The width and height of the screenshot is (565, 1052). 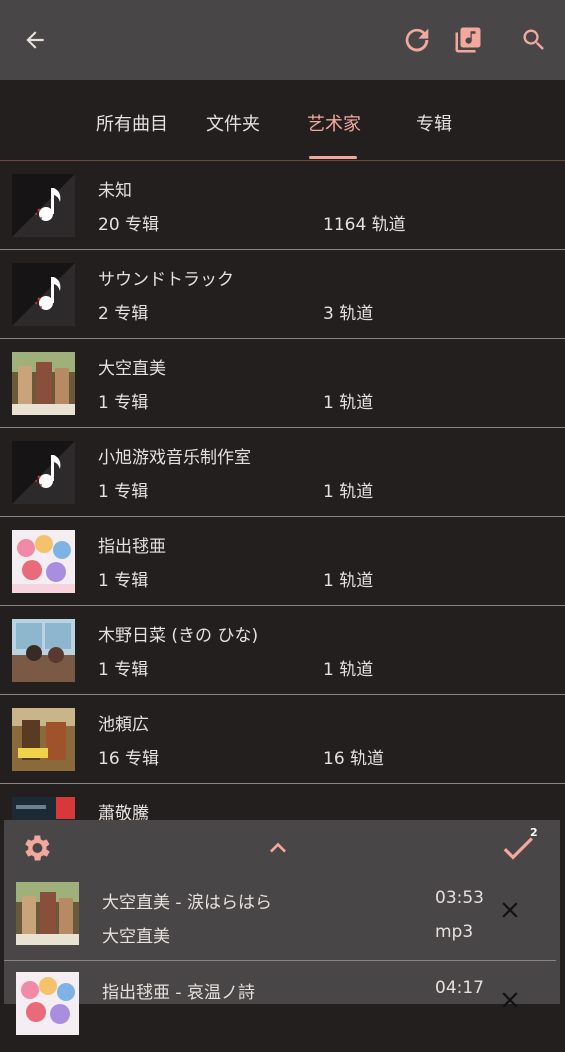 What do you see at coordinates (132, 369) in the screenshot?
I see `artist-name: 大空直美` at bounding box center [132, 369].